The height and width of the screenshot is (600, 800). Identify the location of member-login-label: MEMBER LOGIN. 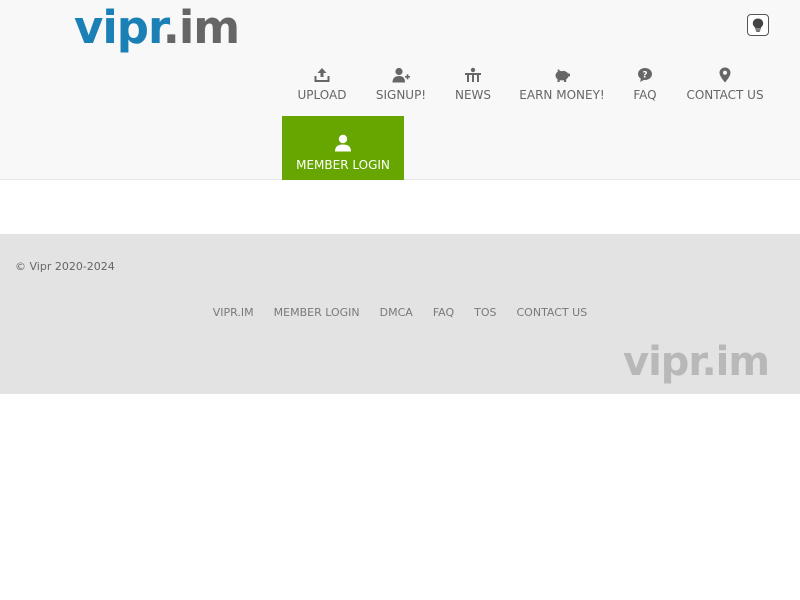
(343, 165).